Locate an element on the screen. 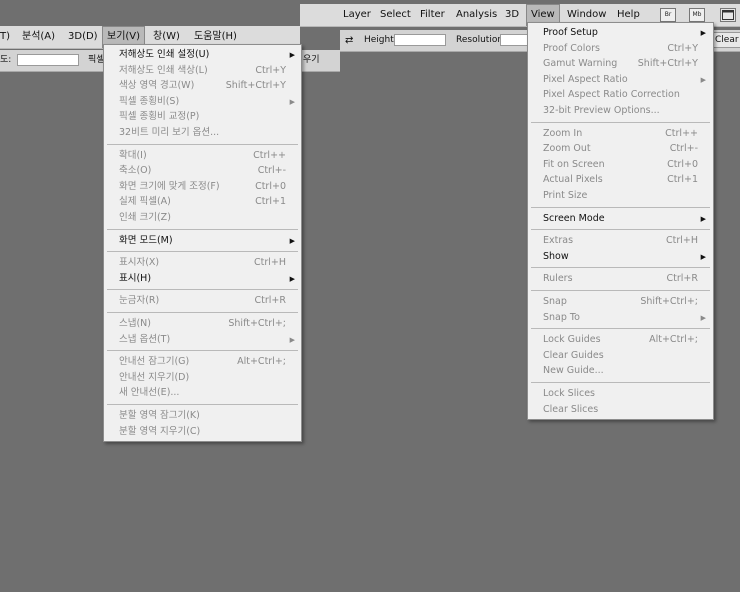 This screenshot has height=592, width=740. menu-item-label: 표시자(X) is located at coordinates (139, 263).